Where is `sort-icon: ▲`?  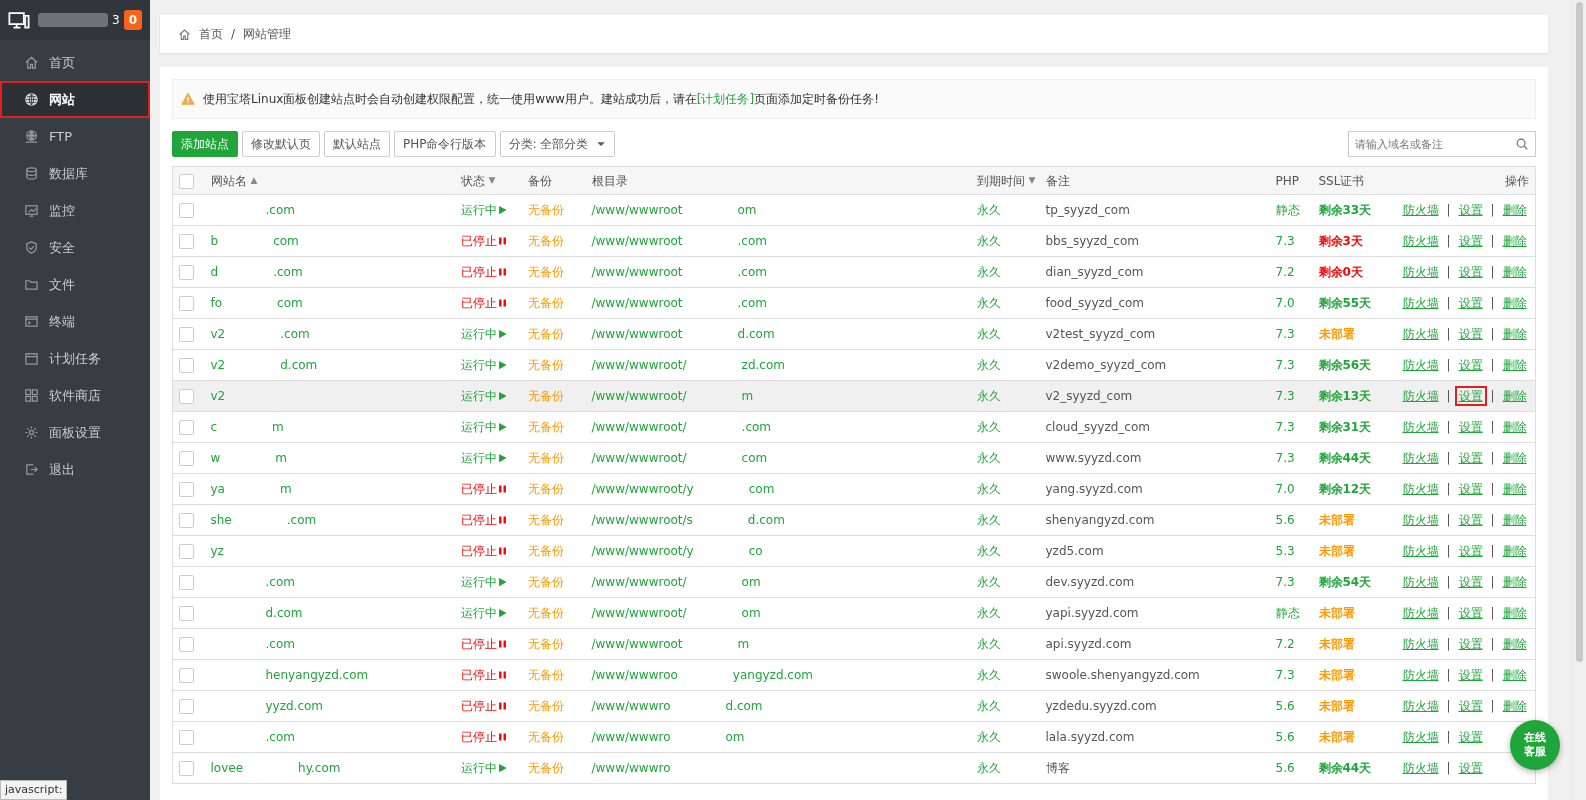
sort-icon: ▲ is located at coordinates (254, 180).